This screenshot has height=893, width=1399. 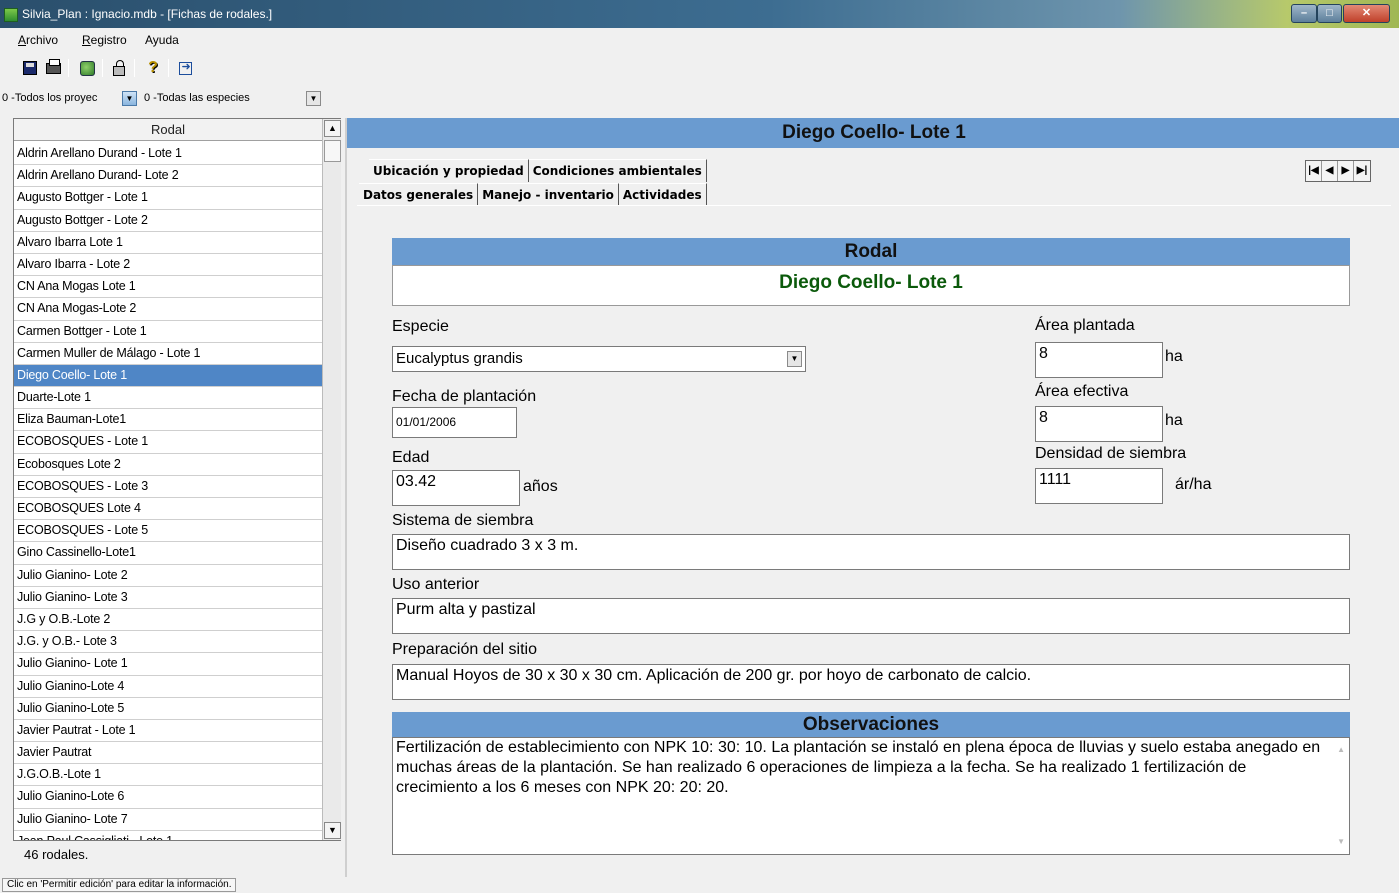 I want to click on menu-bar: Archivo Registro Ayuda, so click(x=699, y=40).